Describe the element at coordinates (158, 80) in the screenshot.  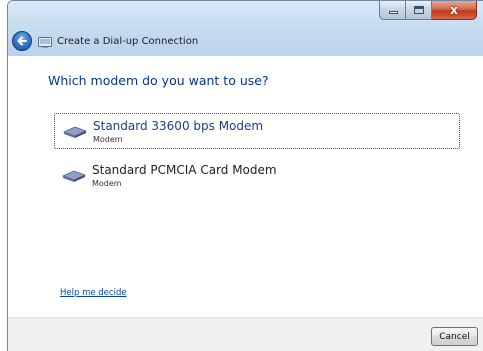
I see `page-heading: Which modem do you want to use?` at that location.